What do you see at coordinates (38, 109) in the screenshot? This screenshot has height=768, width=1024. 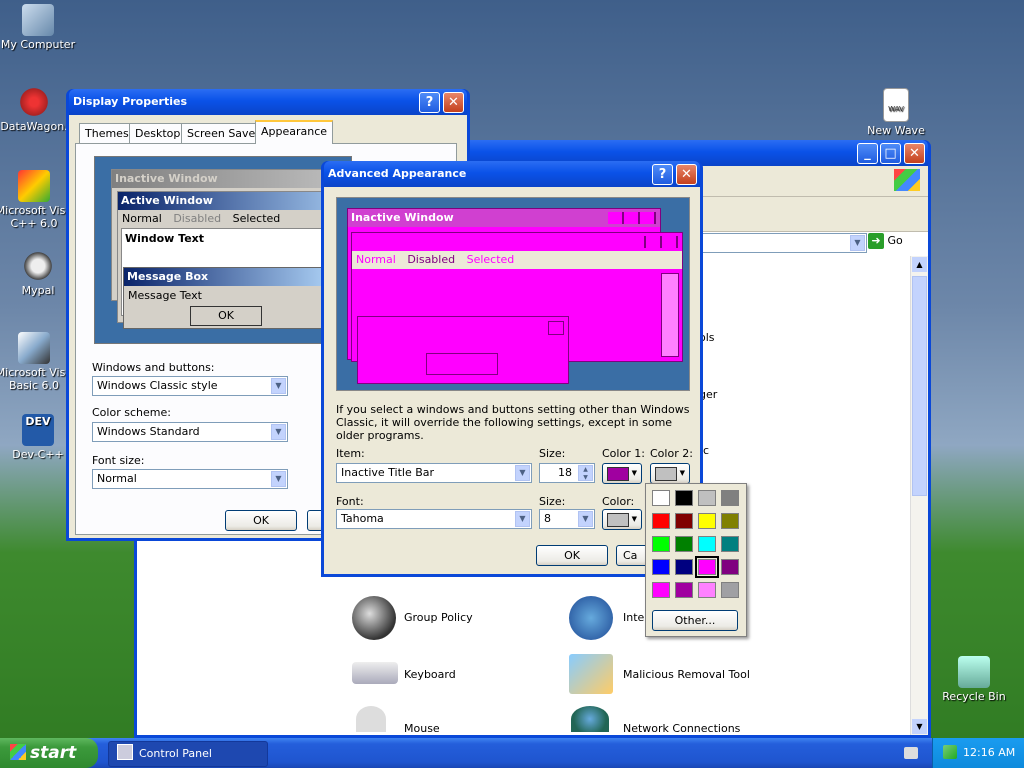 I see `desktop-icon-datawagon: DataWagon.` at bounding box center [38, 109].